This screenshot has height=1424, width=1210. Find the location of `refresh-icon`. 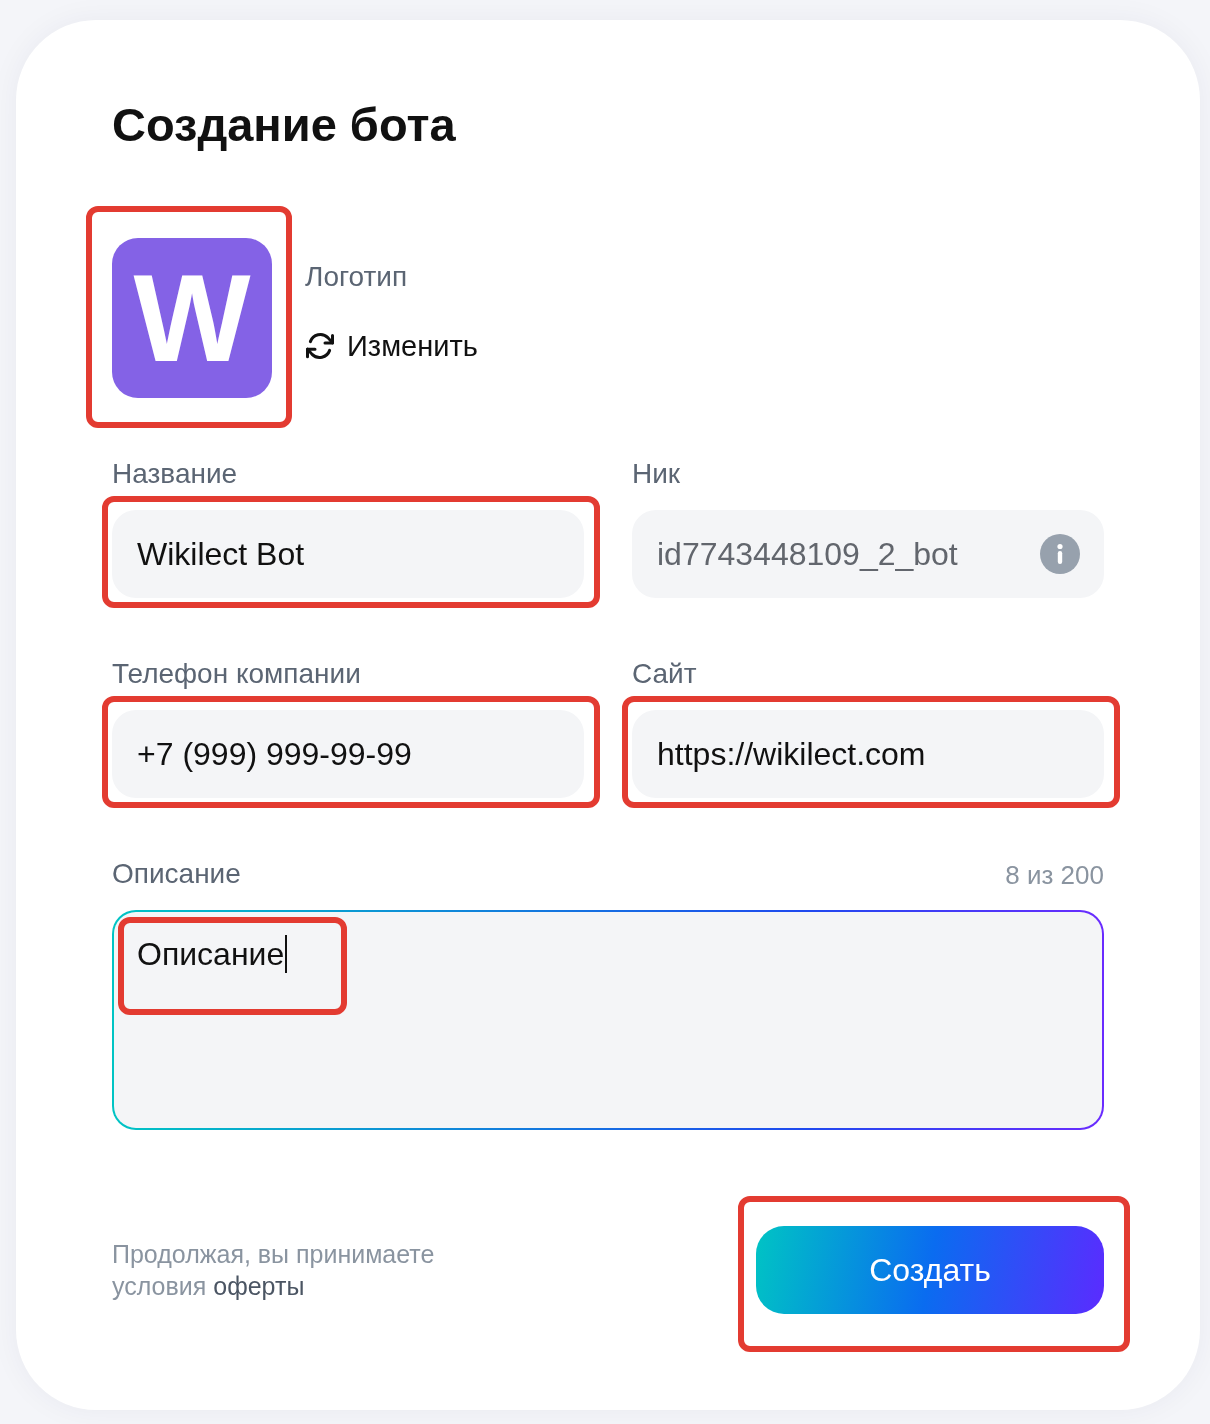

refresh-icon is located at coordinates (320, 346).